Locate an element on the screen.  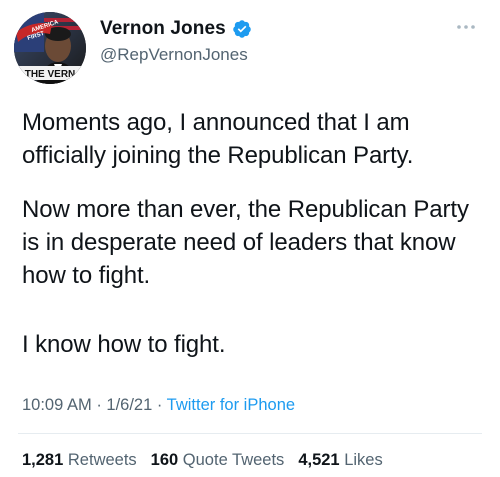
quote-tweets-count: 160 is located at coordinates (164, 460).